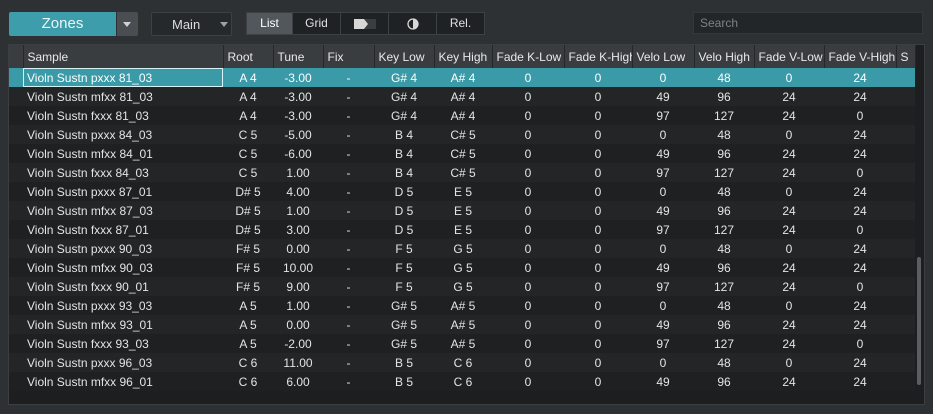 The width and height of the screenshot is (933, 414). What do you see at coordinates (123, 343) in the screenshot?
I see `sample-name-cell: Violn Sustn fxxx 93_03` at bounding box center [123, 343].